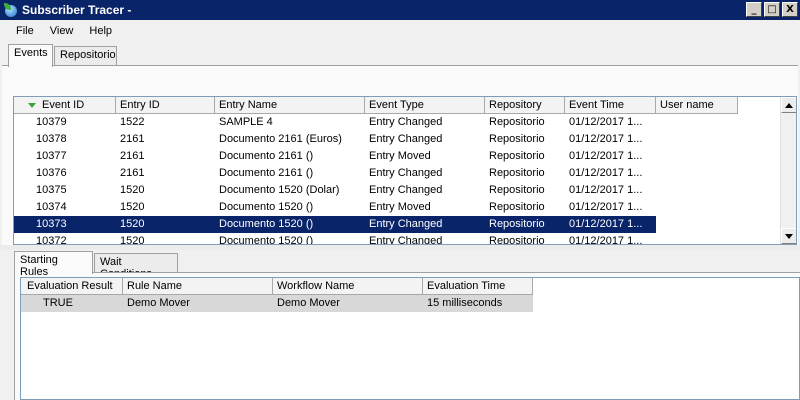  Describe the element at coordinates (425, 105) in the screenshot. I see `col-header-event-type: Event Type` at that location.